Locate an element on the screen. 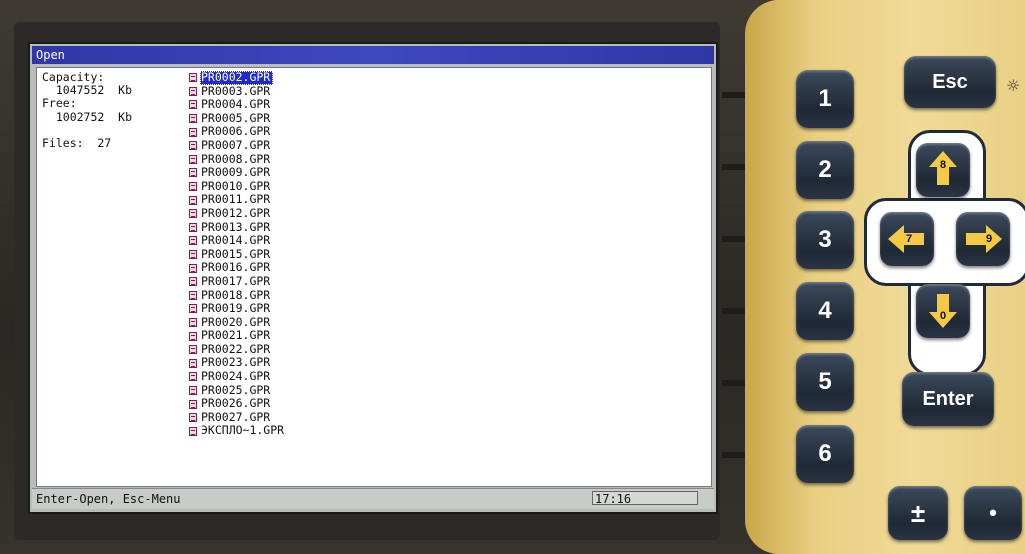  file-list-item: PR0012.GPR is located at coordinates (279, 213).